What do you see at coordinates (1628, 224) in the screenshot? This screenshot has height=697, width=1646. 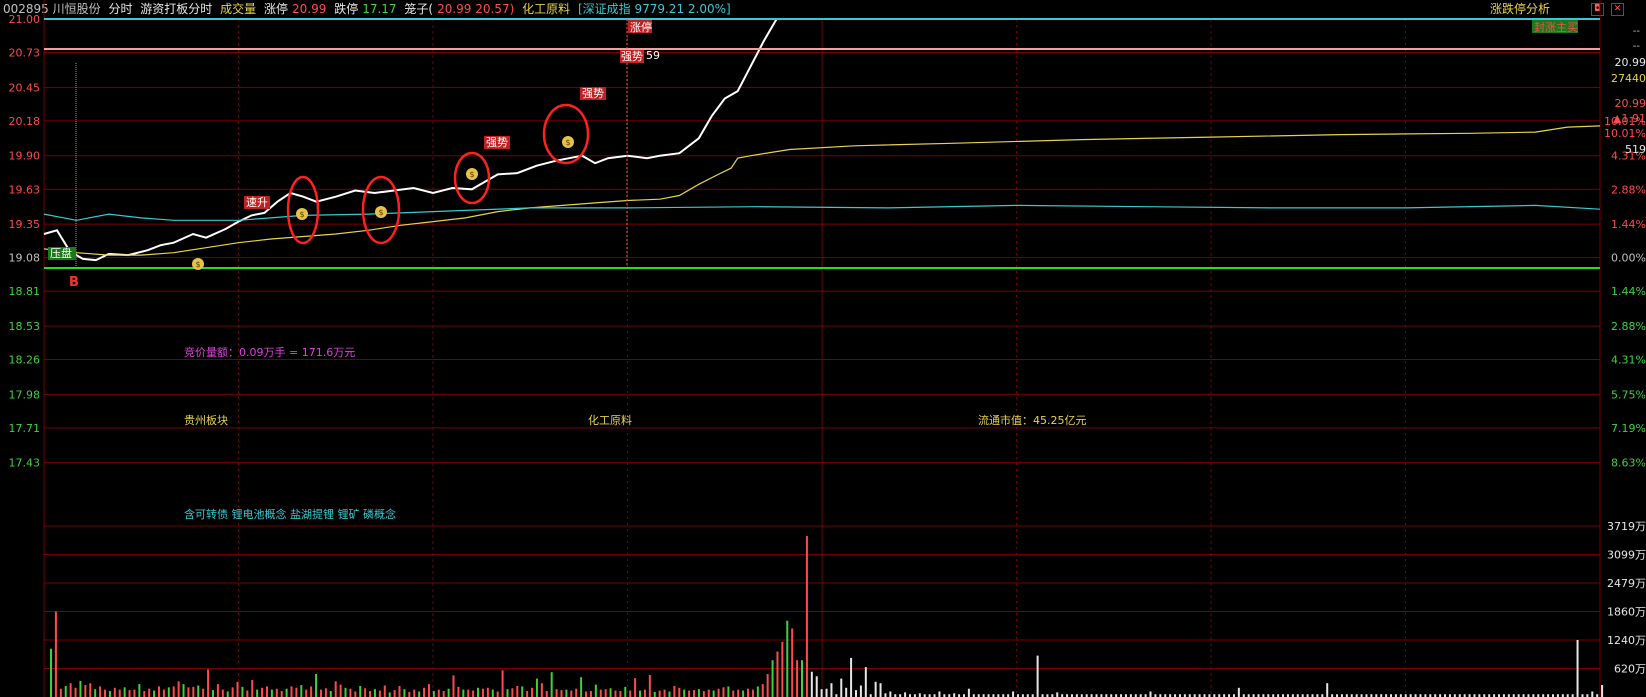 I see `pct-tick-label: 1.44%` at bounding box center [1628, 224].